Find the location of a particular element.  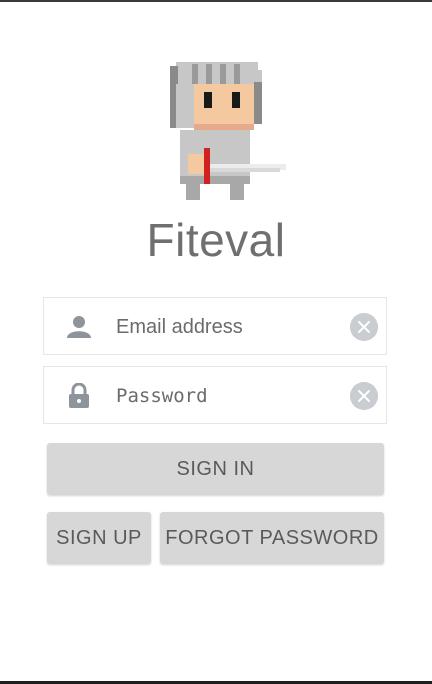

lock-icon is located at coordinates (79, 395).